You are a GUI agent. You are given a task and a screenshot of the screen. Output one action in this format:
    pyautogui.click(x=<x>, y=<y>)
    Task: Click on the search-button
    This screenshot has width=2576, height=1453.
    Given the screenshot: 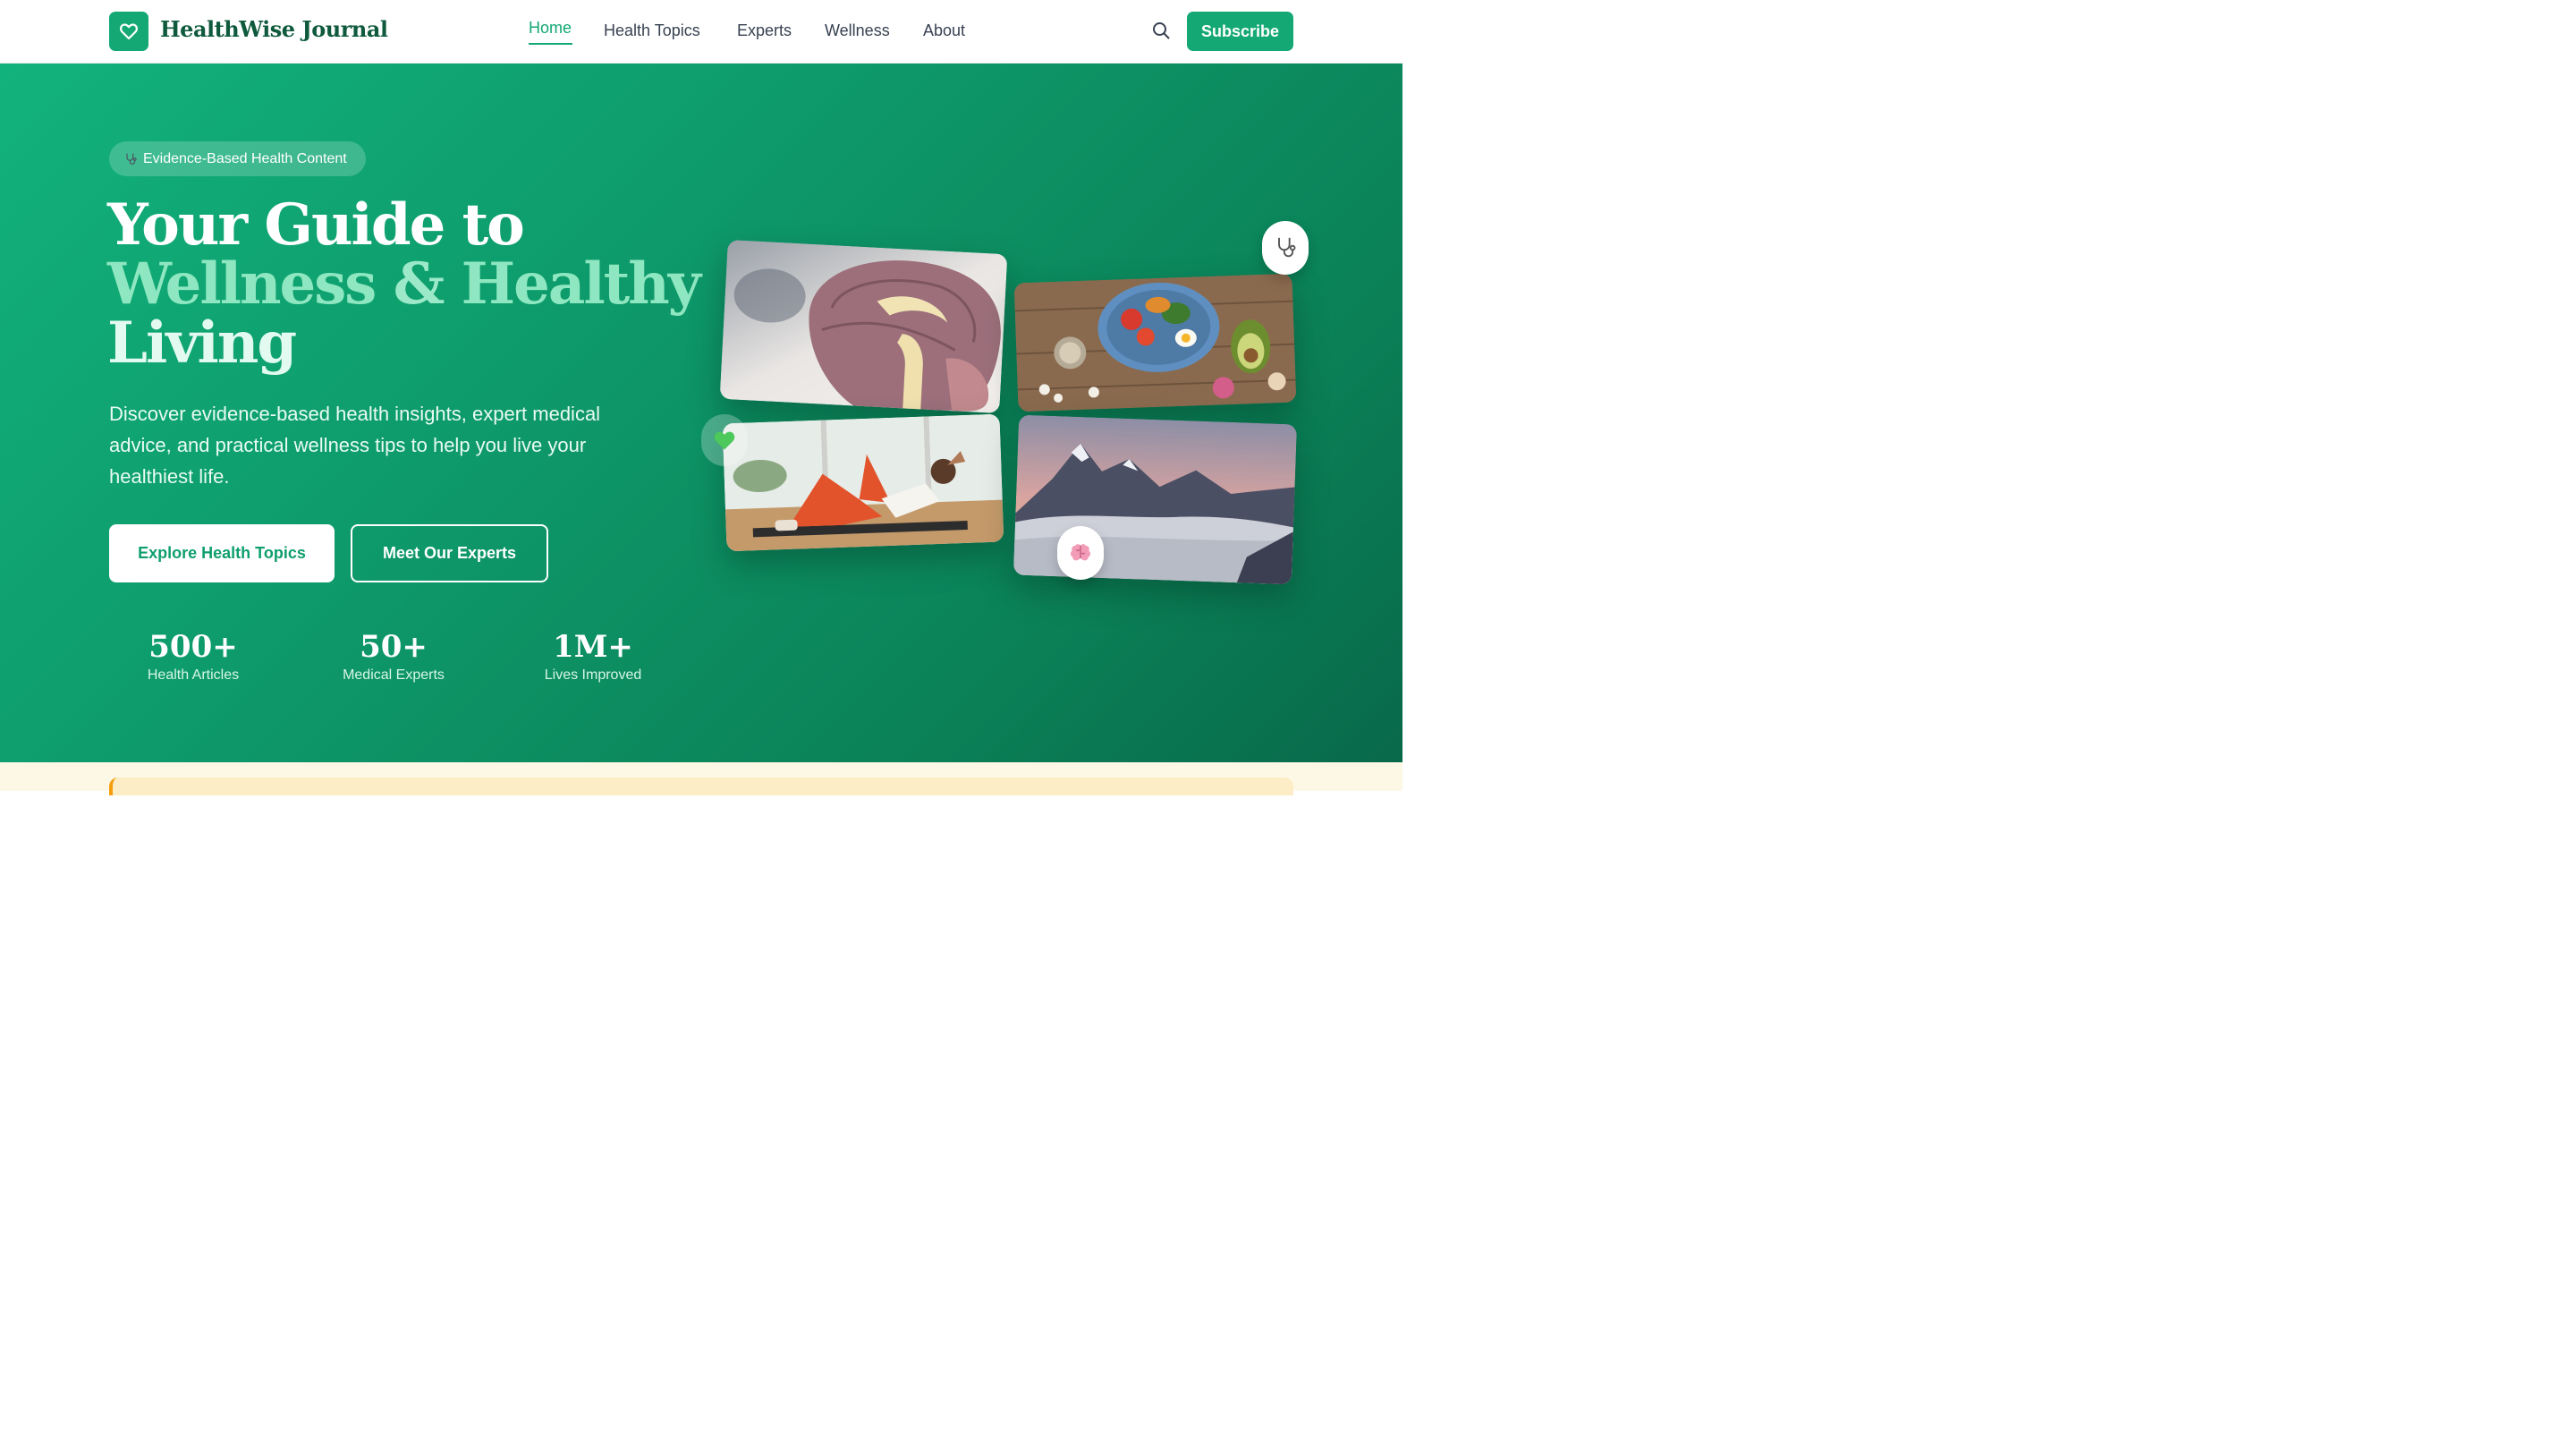 What is the action you would take?
    pyautogui.click(x=1161, y=30)
    